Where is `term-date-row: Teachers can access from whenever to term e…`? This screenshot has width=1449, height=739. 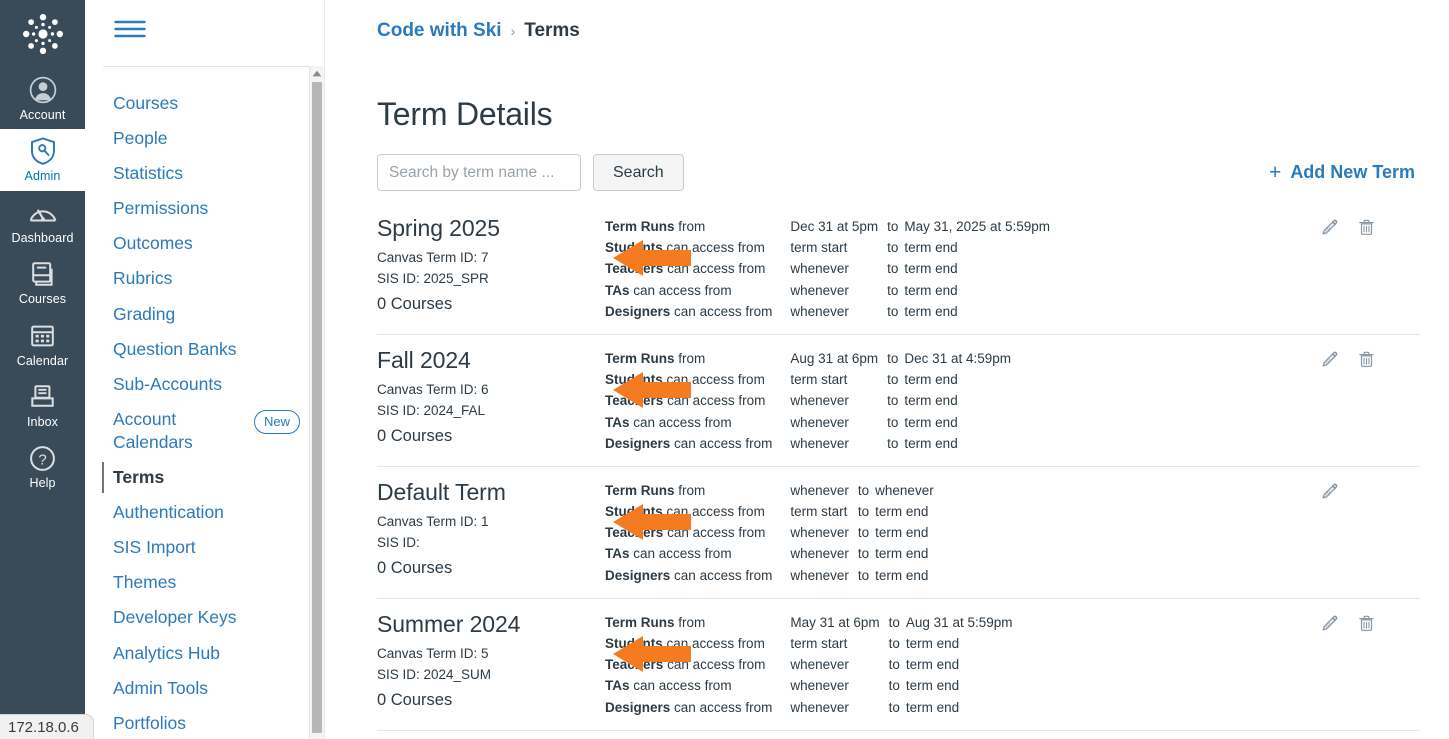
term-date-row: Teachers can access from whenever to term e… is located at coordinates (827, 268).